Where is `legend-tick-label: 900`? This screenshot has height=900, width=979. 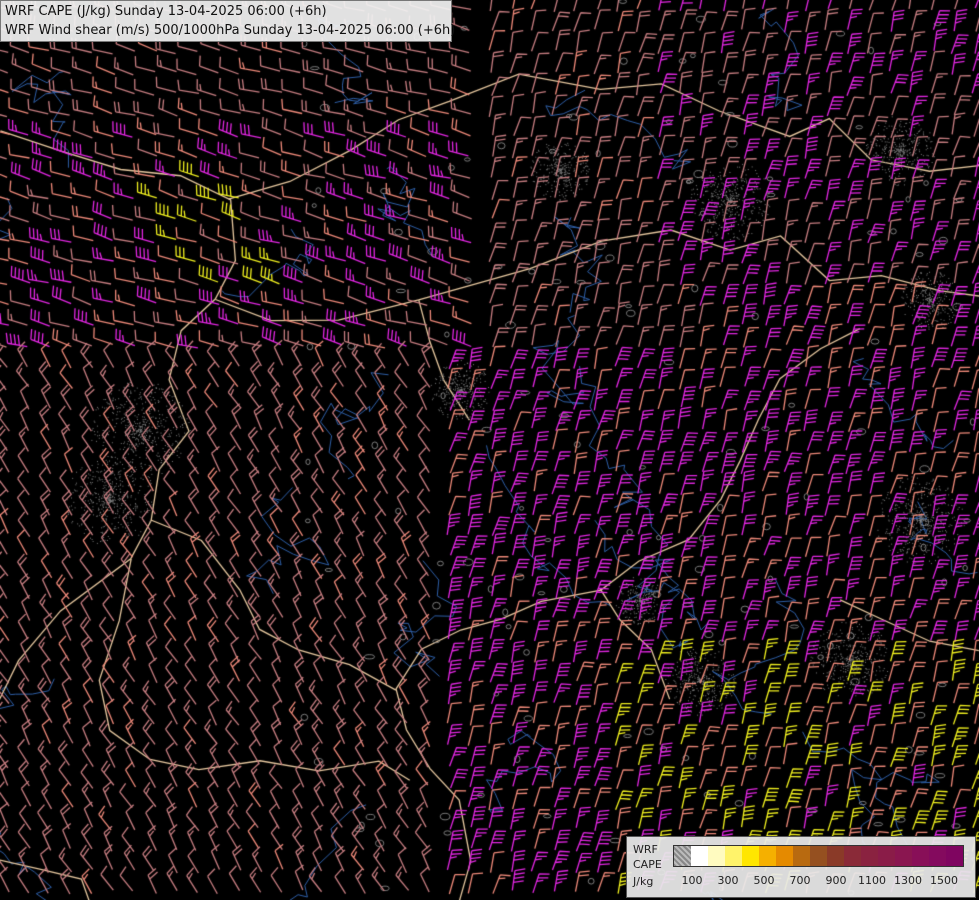
legend-tick-label: 900 is located at coordinates (836, 880).